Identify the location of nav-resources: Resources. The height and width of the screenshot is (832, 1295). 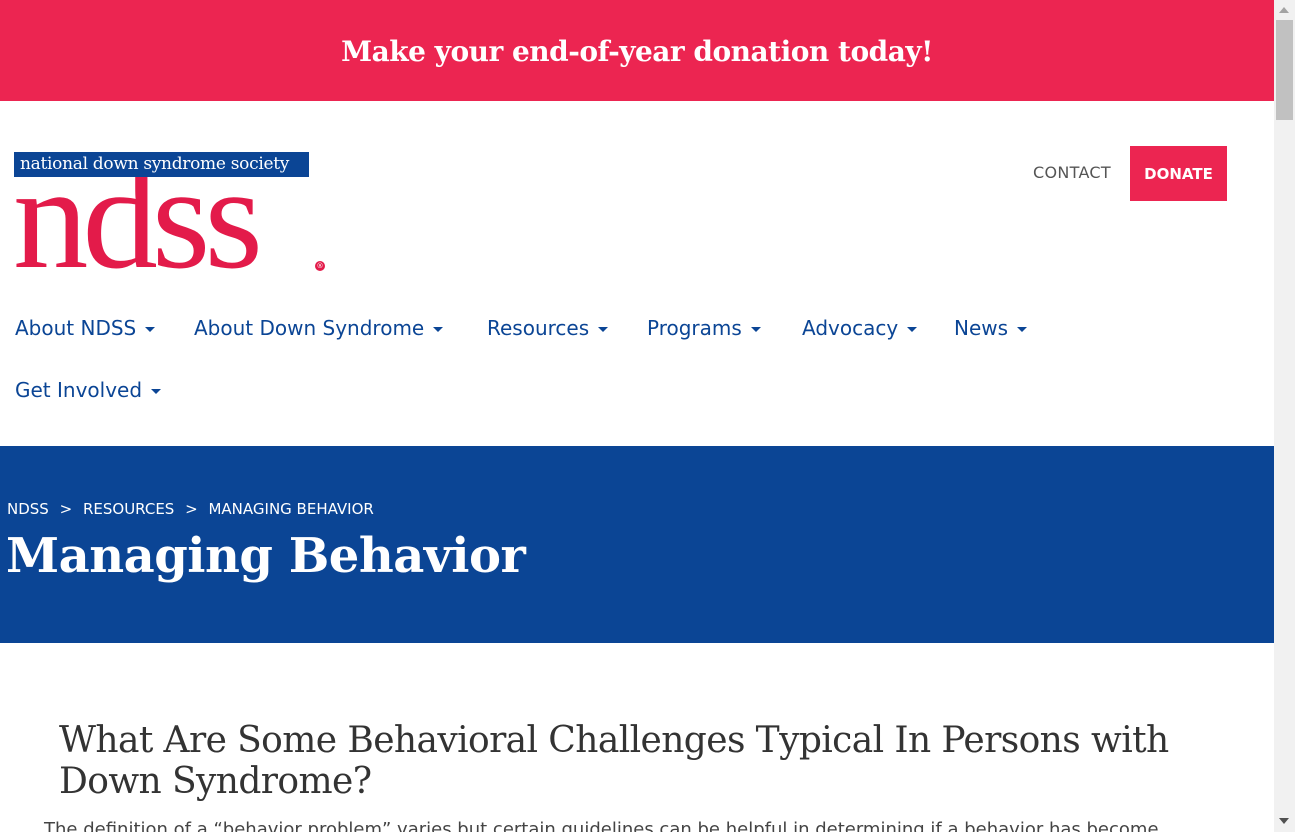
(548, 328).